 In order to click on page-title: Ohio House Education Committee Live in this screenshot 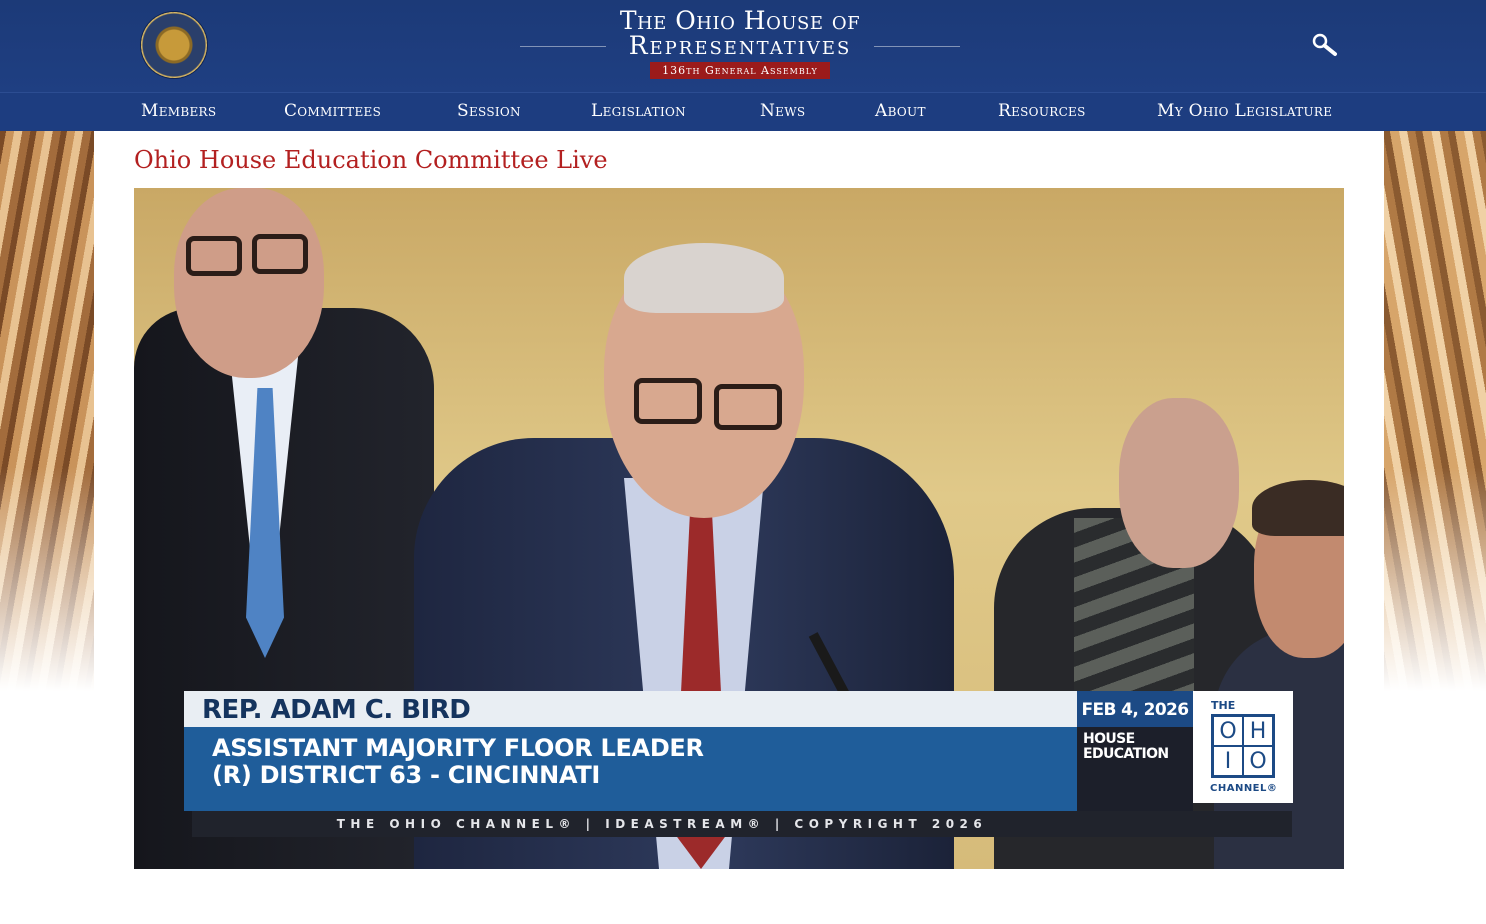, I will do `click(371, 160)`.